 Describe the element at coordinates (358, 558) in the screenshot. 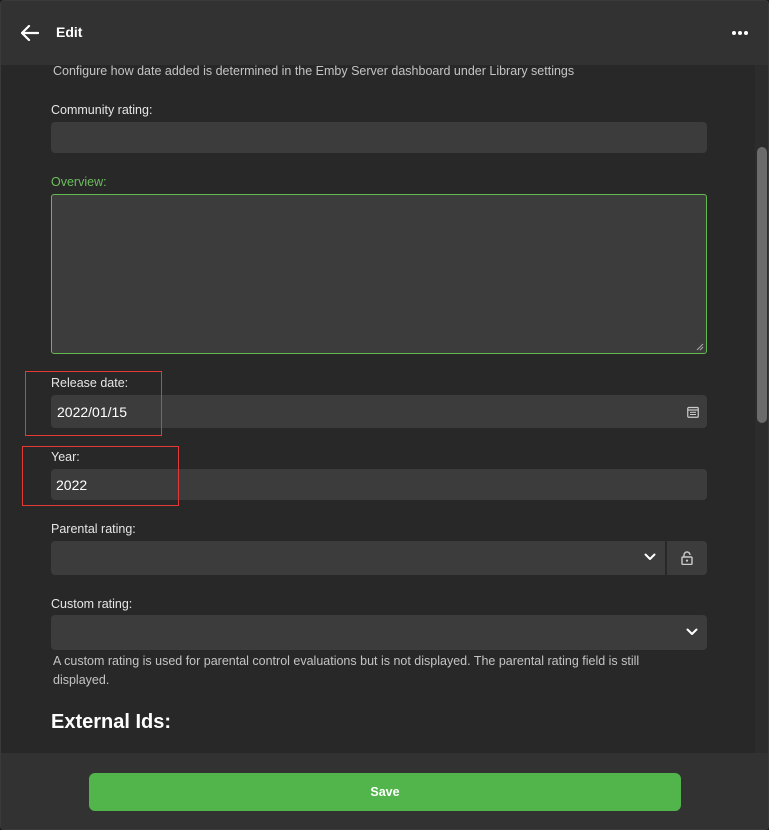

I see `parental-rating-select` at that location.